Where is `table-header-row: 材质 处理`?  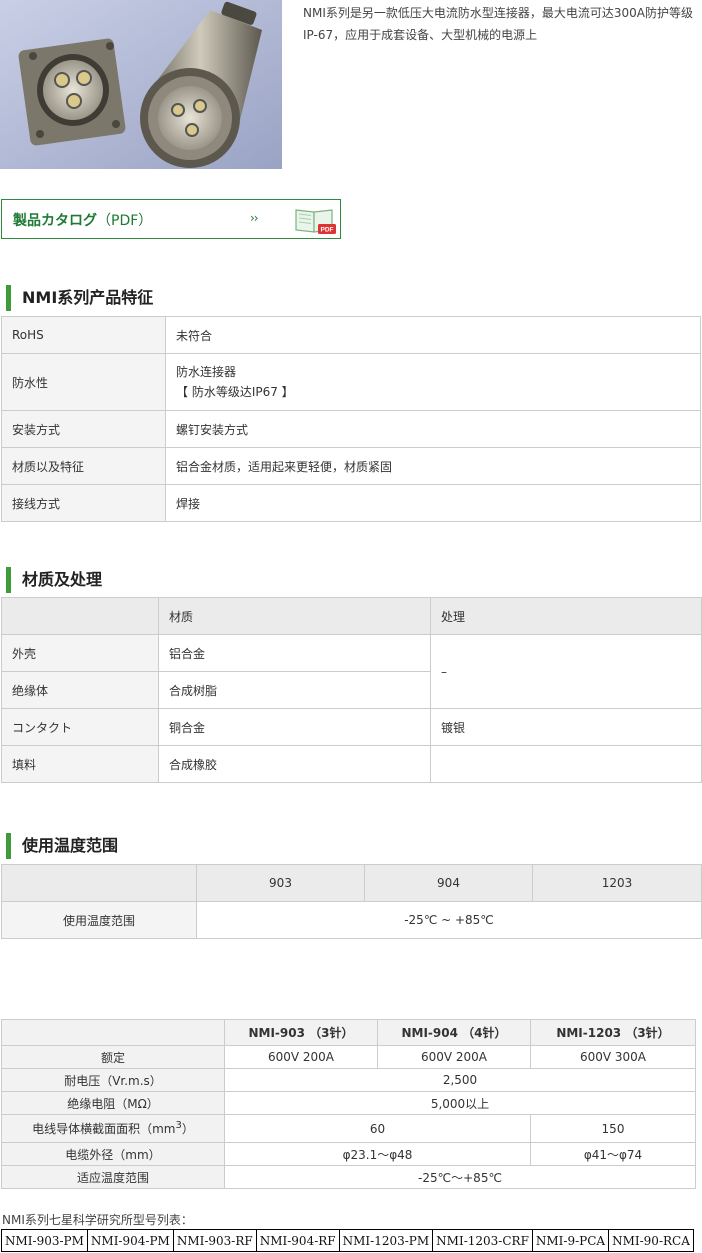 table-header-row: 材质 处理 is located at coordinates (351, 616).